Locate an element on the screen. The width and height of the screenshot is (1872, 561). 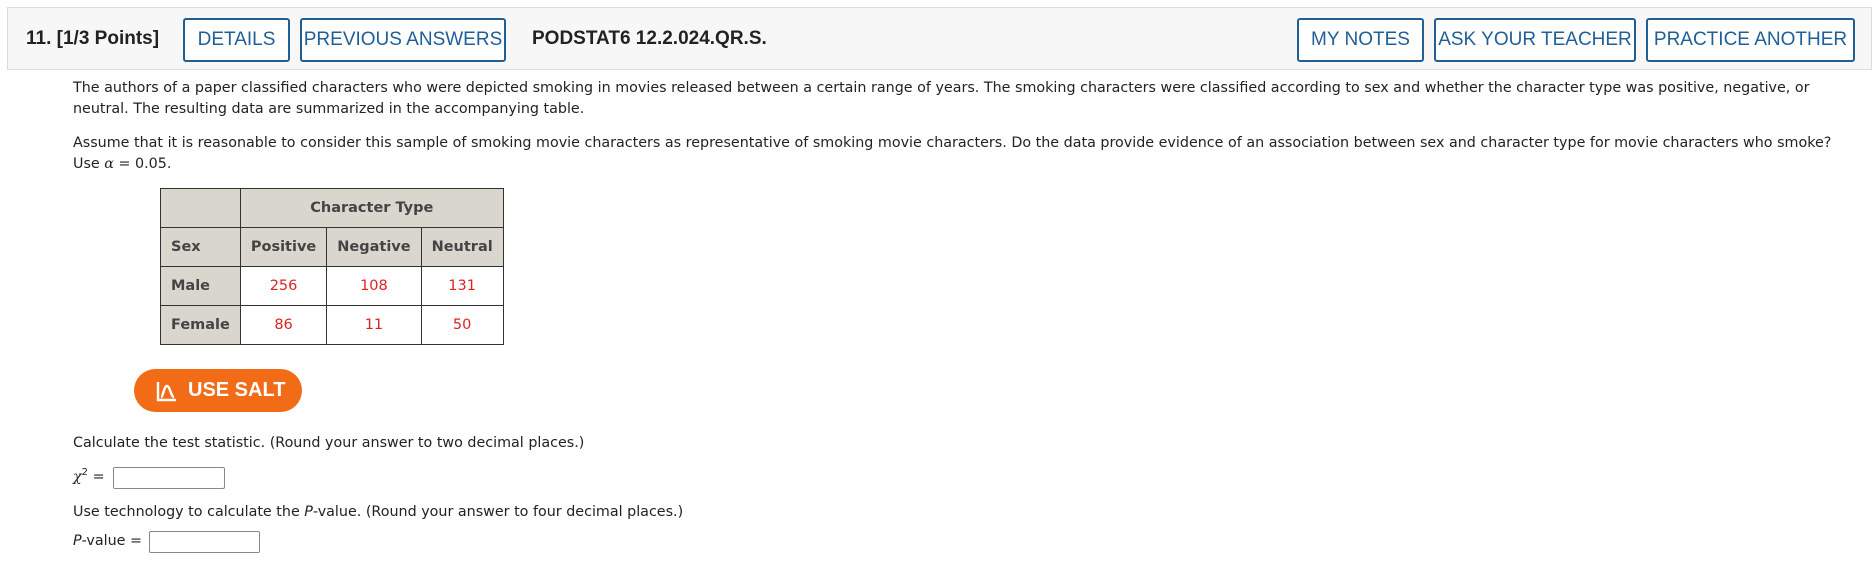
table-column-header: Neutral is located at coordinates (462, 247).